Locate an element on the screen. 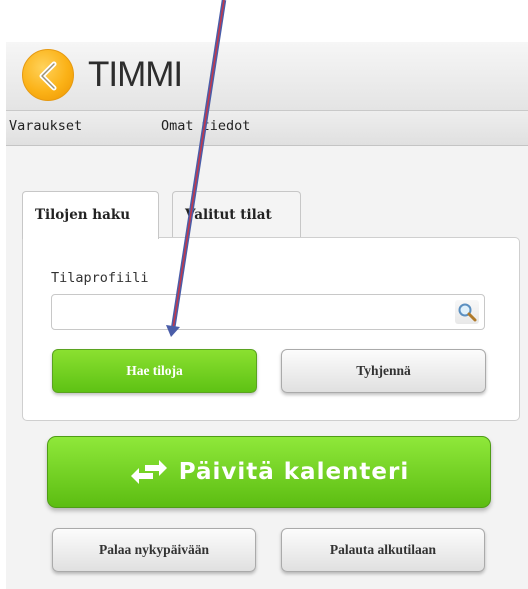 This screenshot has height=589, width=528. refresh-calendar-button: Päivitä kalenteri is located at coordinates (269, 472).